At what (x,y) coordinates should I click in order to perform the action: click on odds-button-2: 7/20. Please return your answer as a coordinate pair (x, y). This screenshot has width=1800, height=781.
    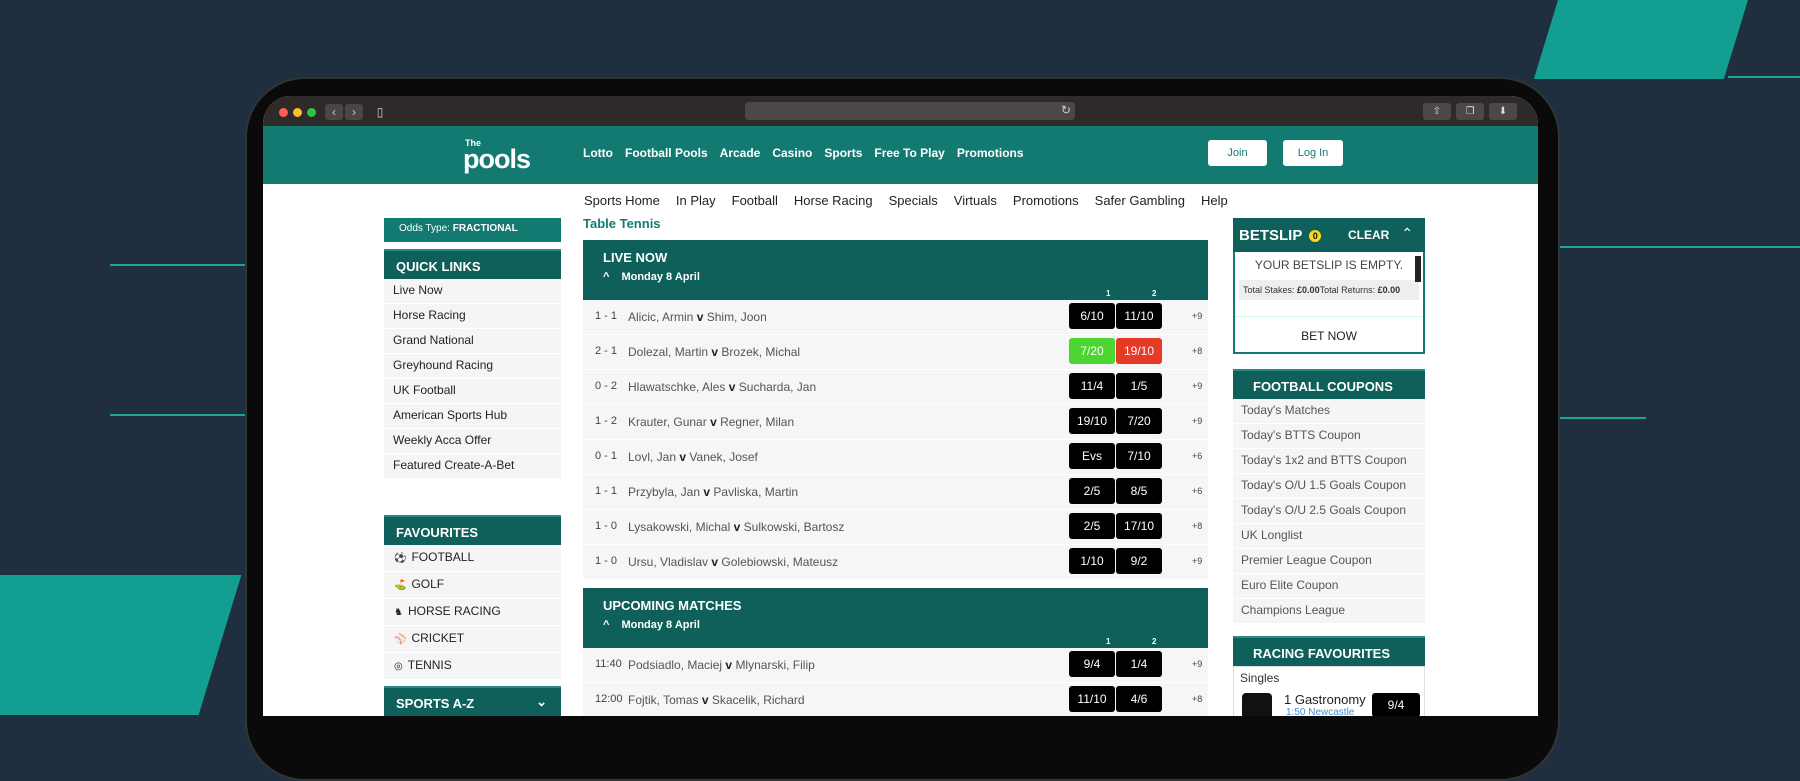
    Looking at the image, I should click on (1139, 421).